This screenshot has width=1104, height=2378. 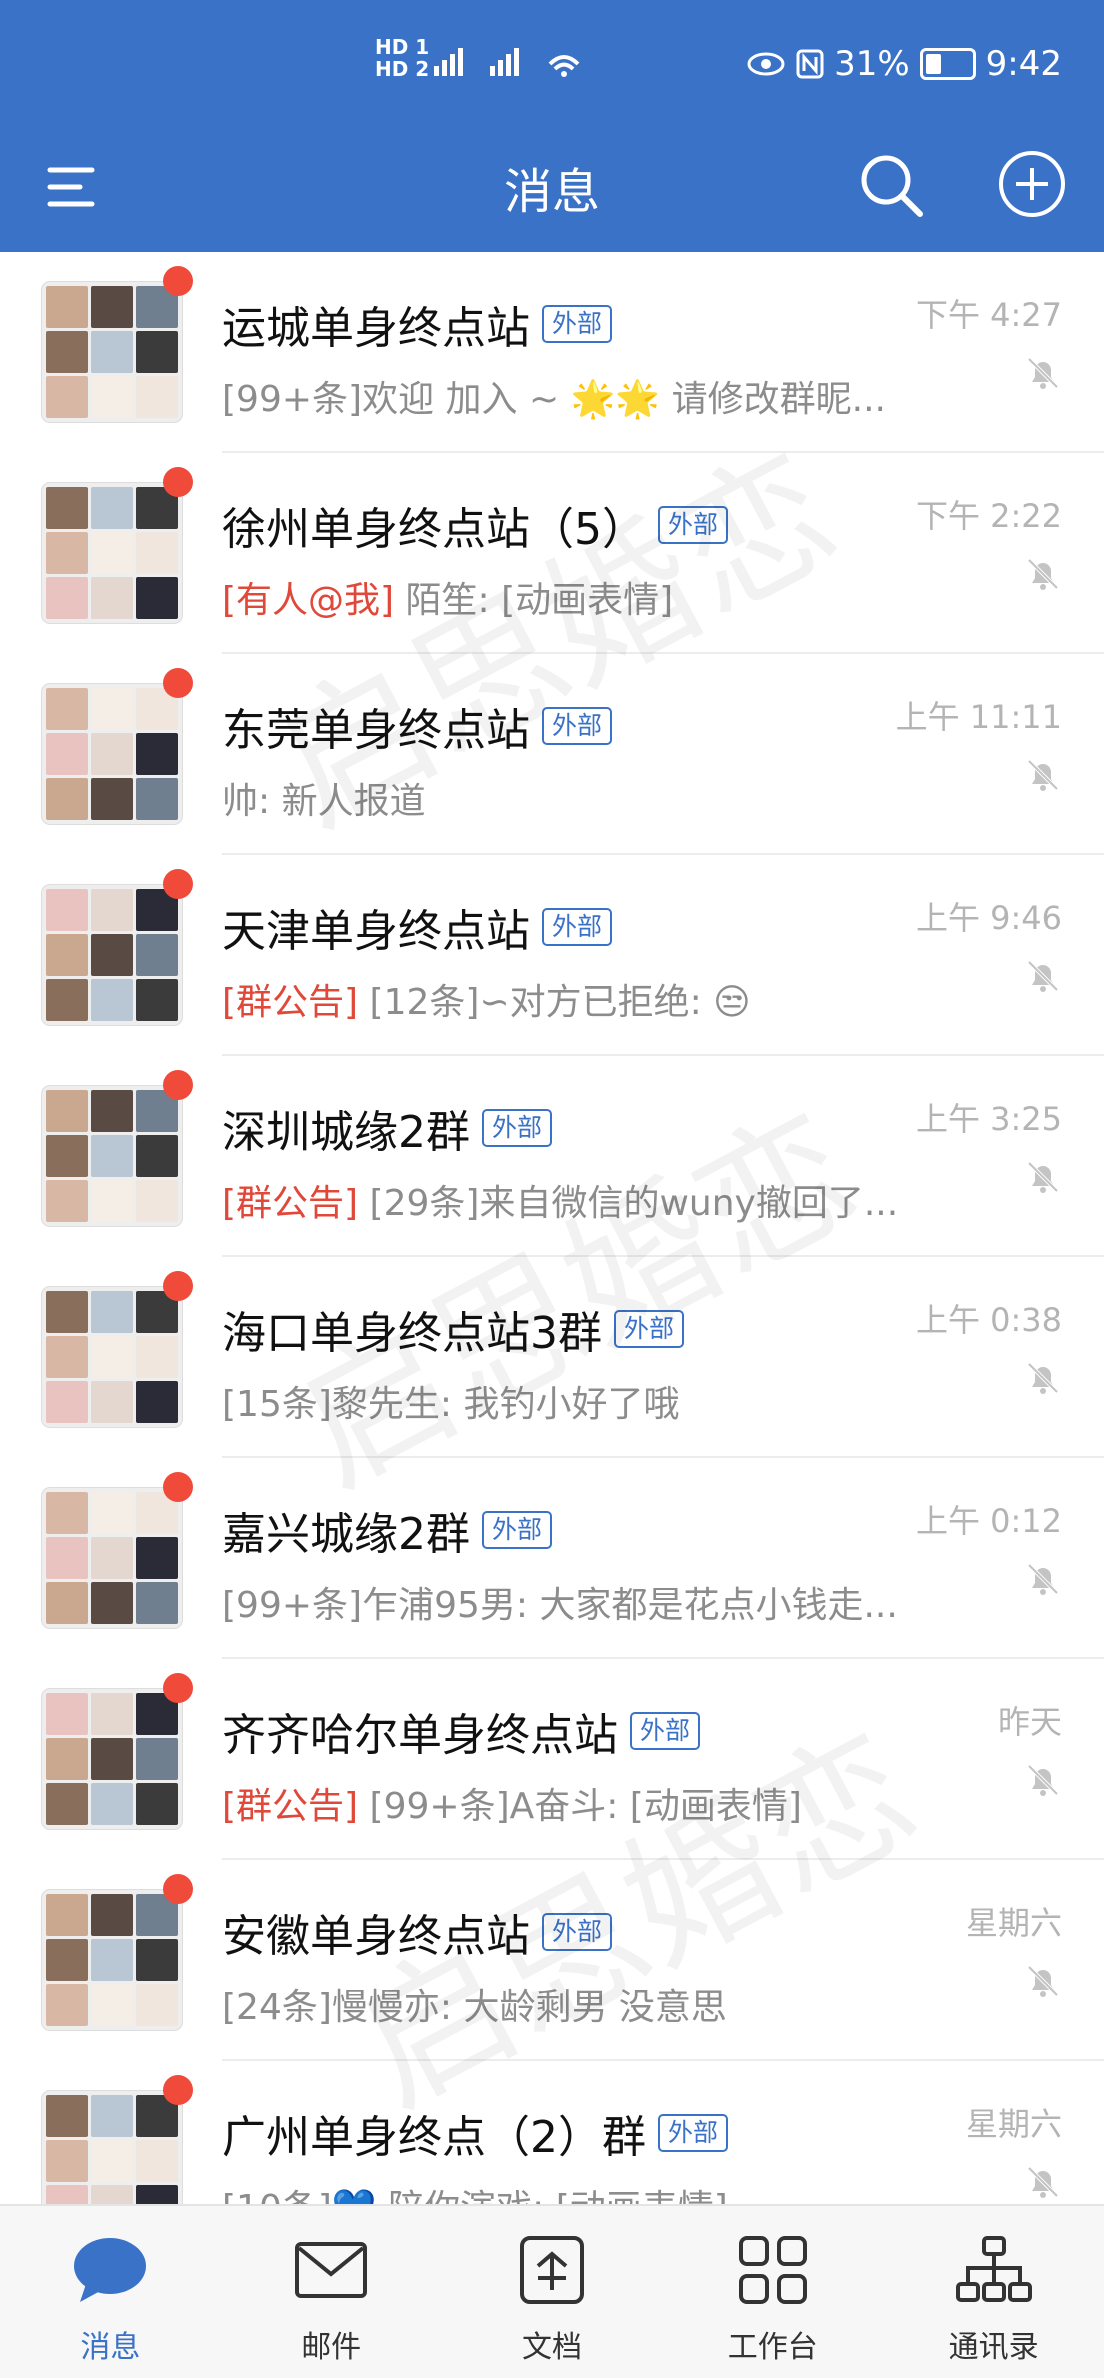 What do you see at coordinates (772, 2270) in the screenshot?
I see `workbench-grid-icon` at bounding box center [772, 2270].